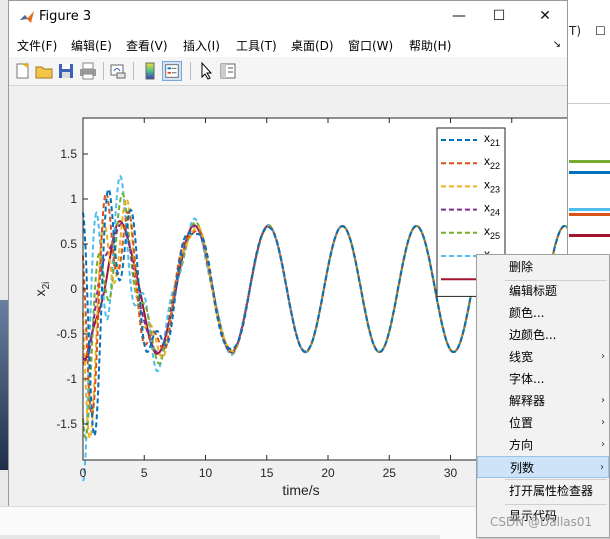  Describe the element at coordinates (575, 31) in the screenshot. I see `background-menu-fragment: T)` at that location.